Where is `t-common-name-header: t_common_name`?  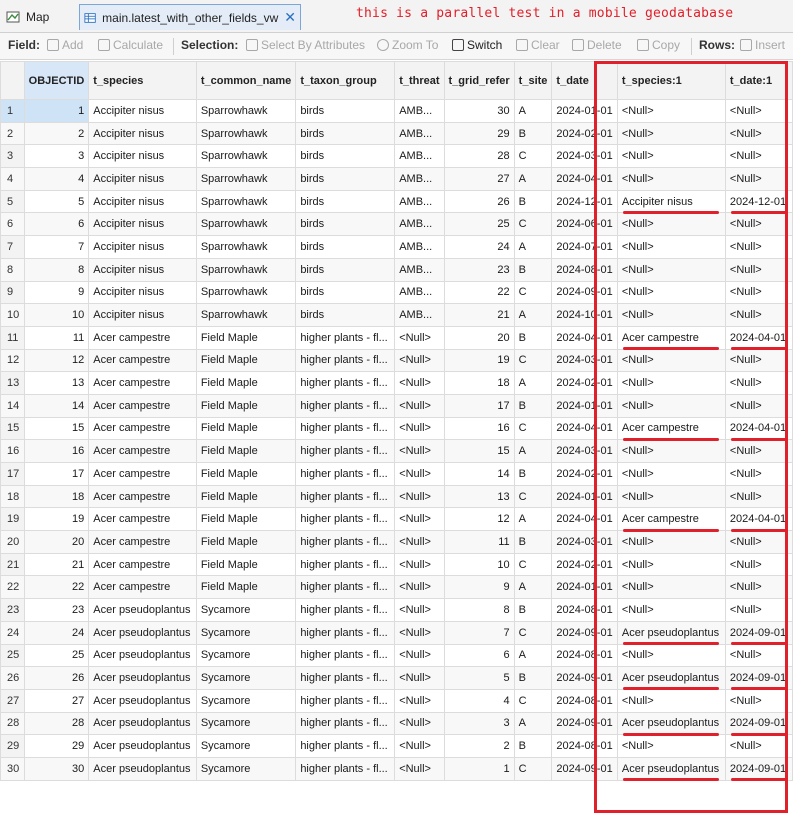
t-common-name-header: t_common_name is located at coordinates (246, 80).